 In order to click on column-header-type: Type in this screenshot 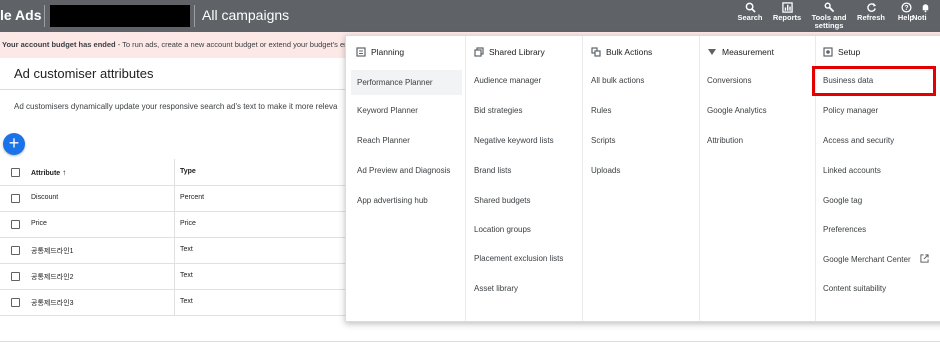, I will do `click(188, 171)`.